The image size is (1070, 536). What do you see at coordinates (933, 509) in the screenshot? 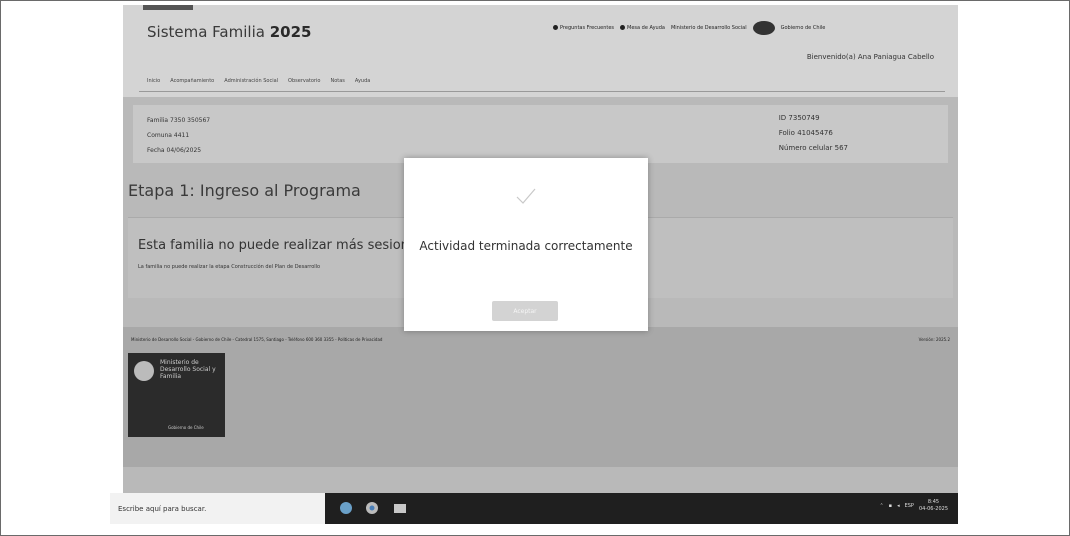
I see `clock-date: 04-06-2025` at bounding box center [933, 509].